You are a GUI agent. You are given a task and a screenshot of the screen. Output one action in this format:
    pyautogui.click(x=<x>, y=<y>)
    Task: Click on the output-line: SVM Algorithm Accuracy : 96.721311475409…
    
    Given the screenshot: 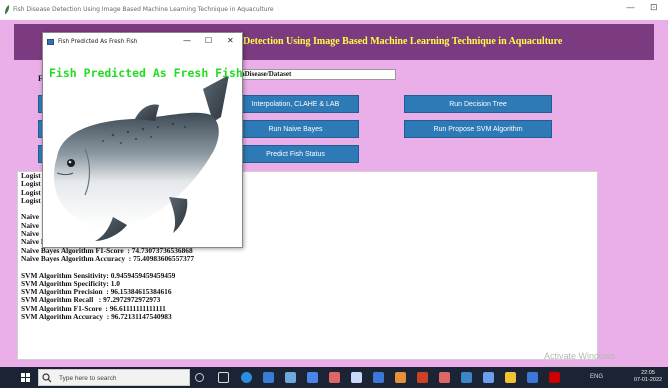 What is the action you would take?
    pyautogui.click(x=96, y=317)
    